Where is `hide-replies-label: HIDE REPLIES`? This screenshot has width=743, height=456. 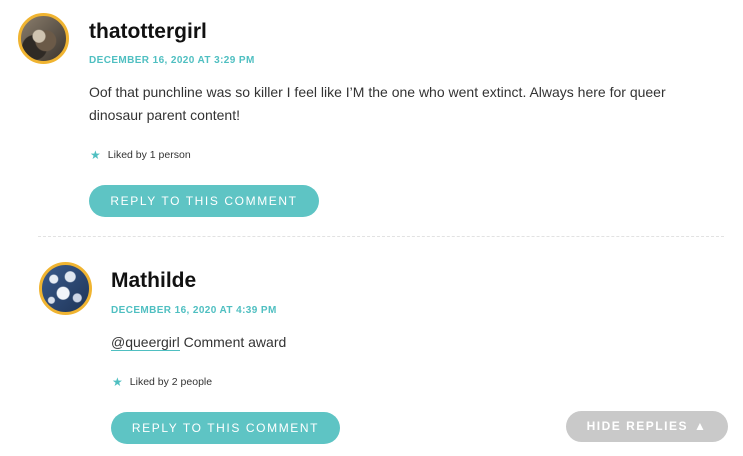
hide-replies-label: HIDE REPLIES is located at coordinates (637, 426).